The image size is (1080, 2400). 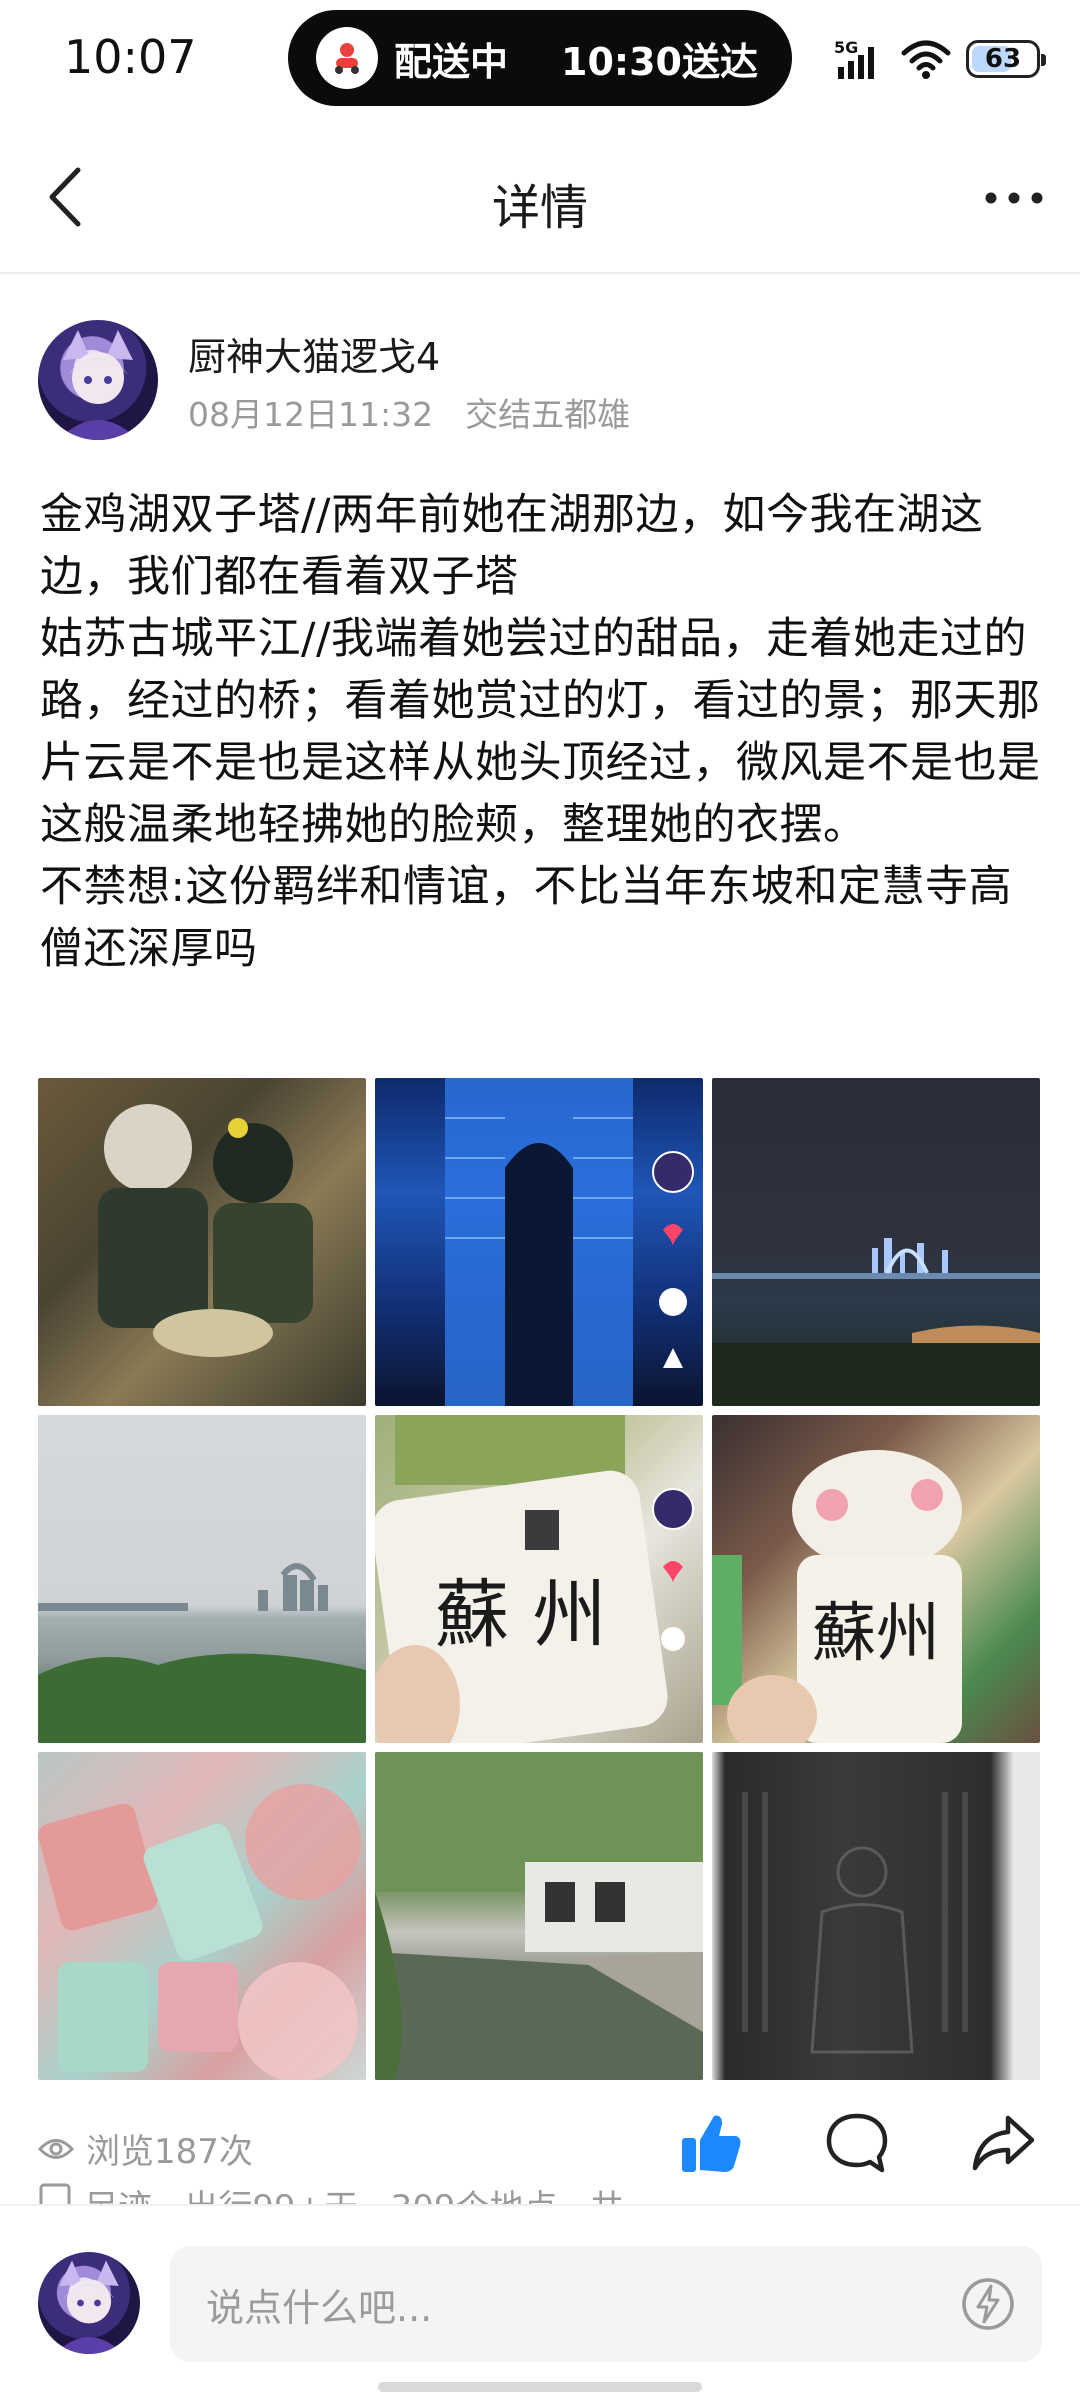 I want to click on view-count: 浏览187次, so click(x=145, y=2148).